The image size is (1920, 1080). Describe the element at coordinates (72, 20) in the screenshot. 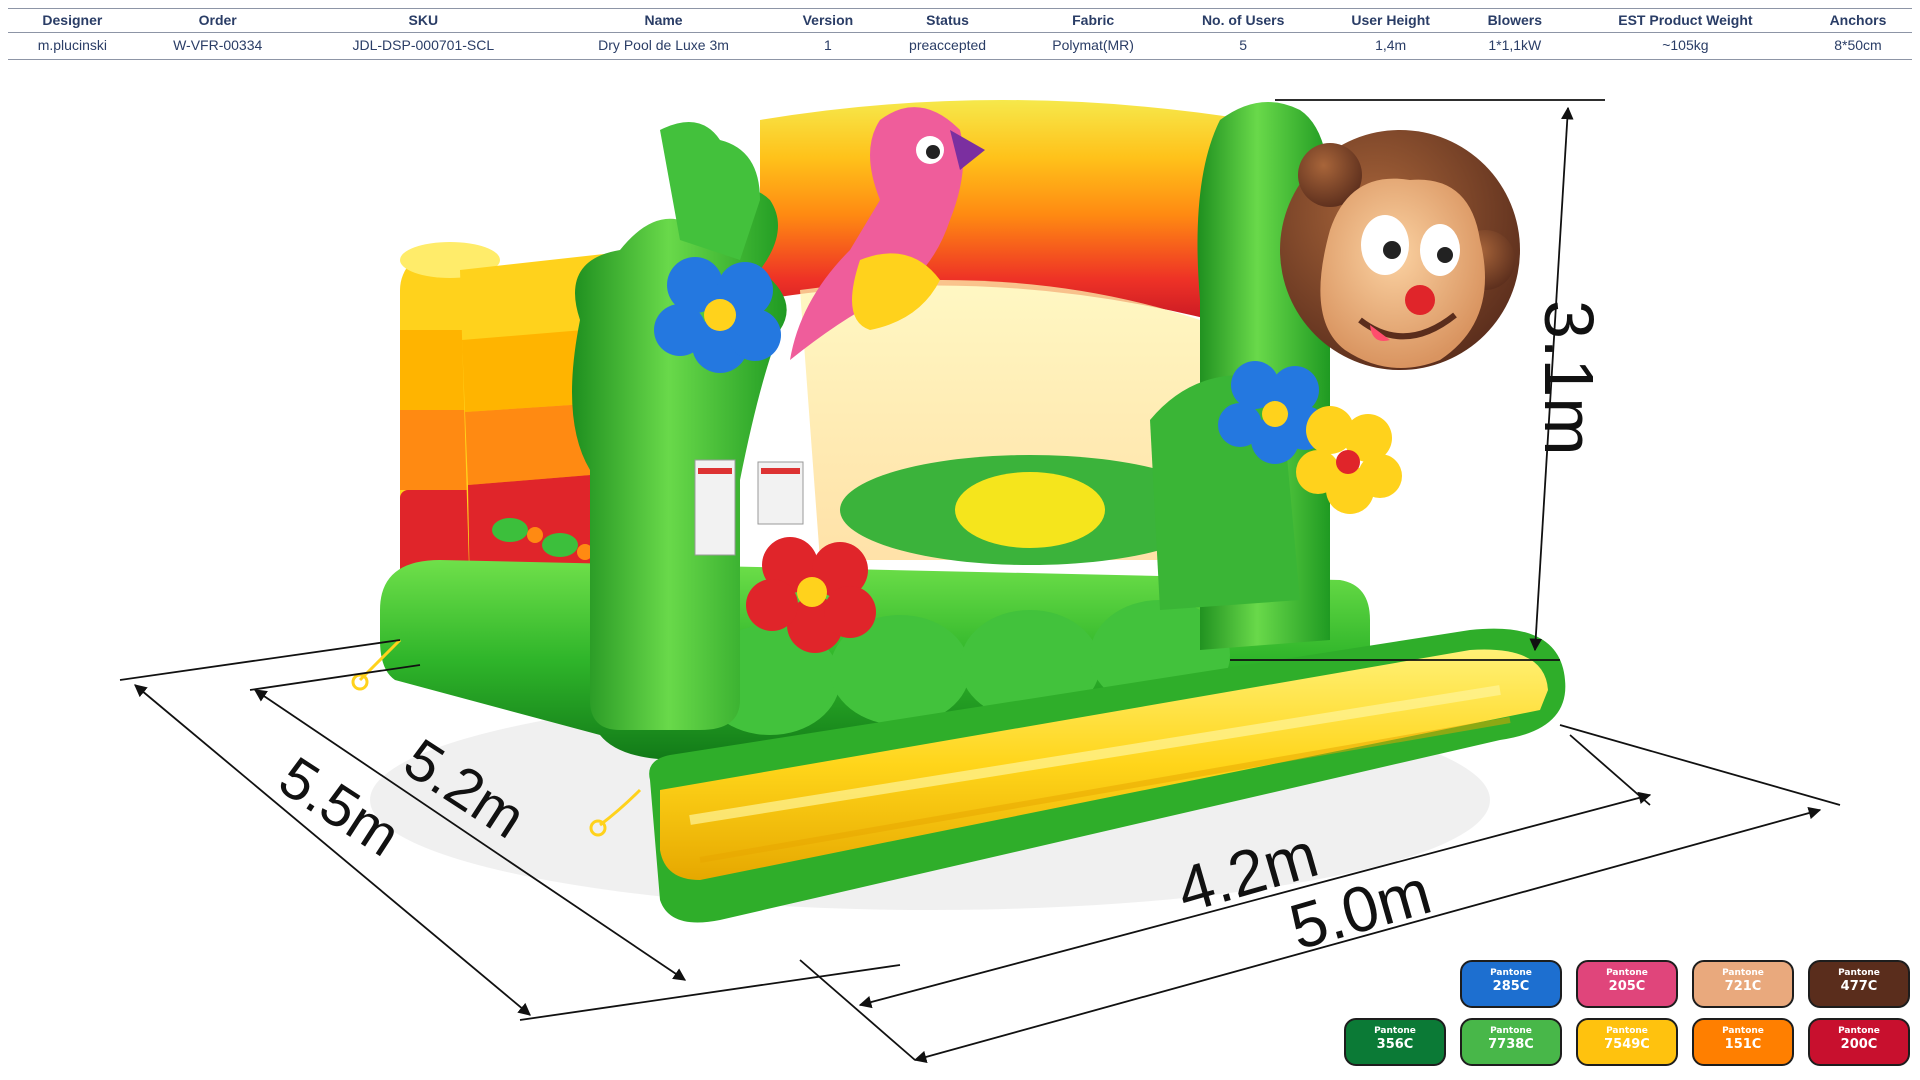

I see `col-designer: Designer` at that location.